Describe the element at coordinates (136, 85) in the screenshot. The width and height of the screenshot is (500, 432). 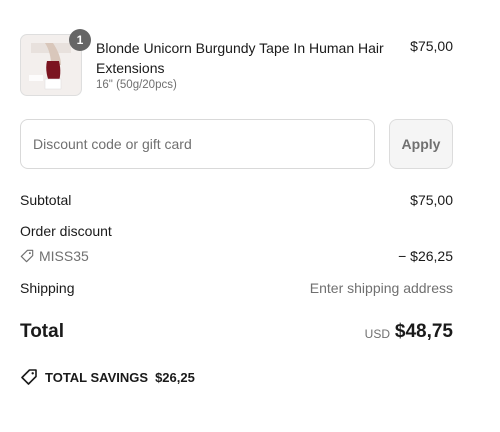
I see `product-variant: 16" (50g/20pcs)` at that location.